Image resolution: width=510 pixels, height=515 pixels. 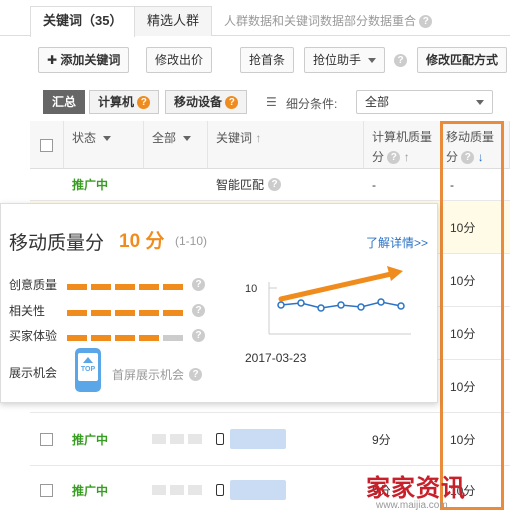 What do you see at coordinates (251, 289) in the screenshot?
I see `y-tick-label: 10` at bounding box center [251, 289].